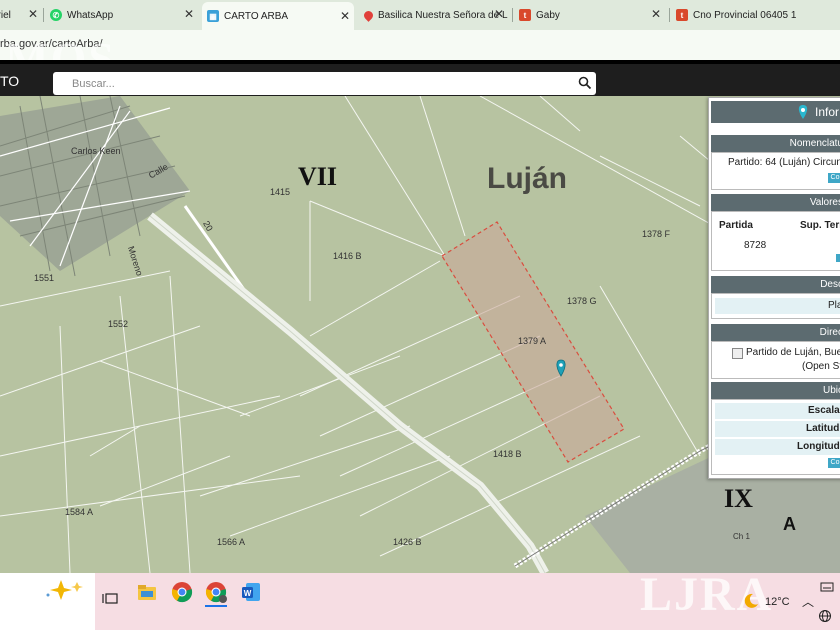 The height and width of the screenshot is (630, 840). I want to click on parcel-label: 1418 B, so click(507, 454).